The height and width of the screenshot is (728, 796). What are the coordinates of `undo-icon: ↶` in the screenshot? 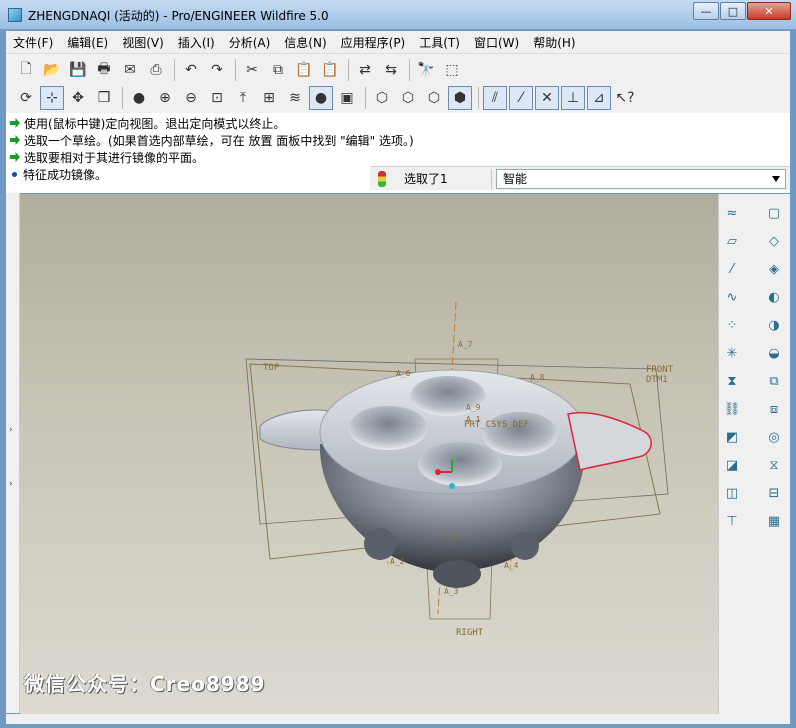 It's located at (191, 70).